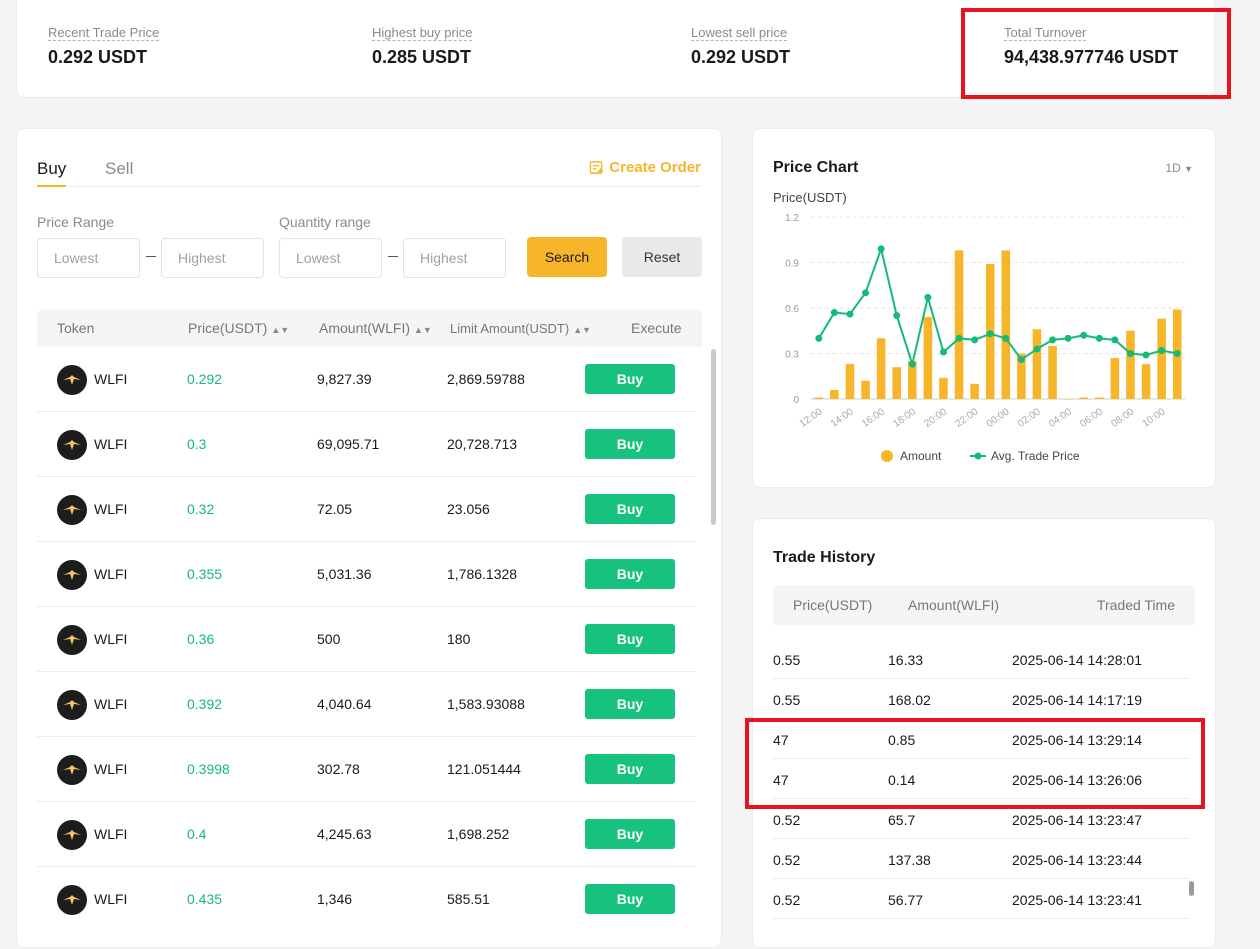 The width and height of the screenshot is (1260, 949). I want to click on table-row: WLFI 0.4 4,245.63 1,698.252 Buy, so click(366, 834).